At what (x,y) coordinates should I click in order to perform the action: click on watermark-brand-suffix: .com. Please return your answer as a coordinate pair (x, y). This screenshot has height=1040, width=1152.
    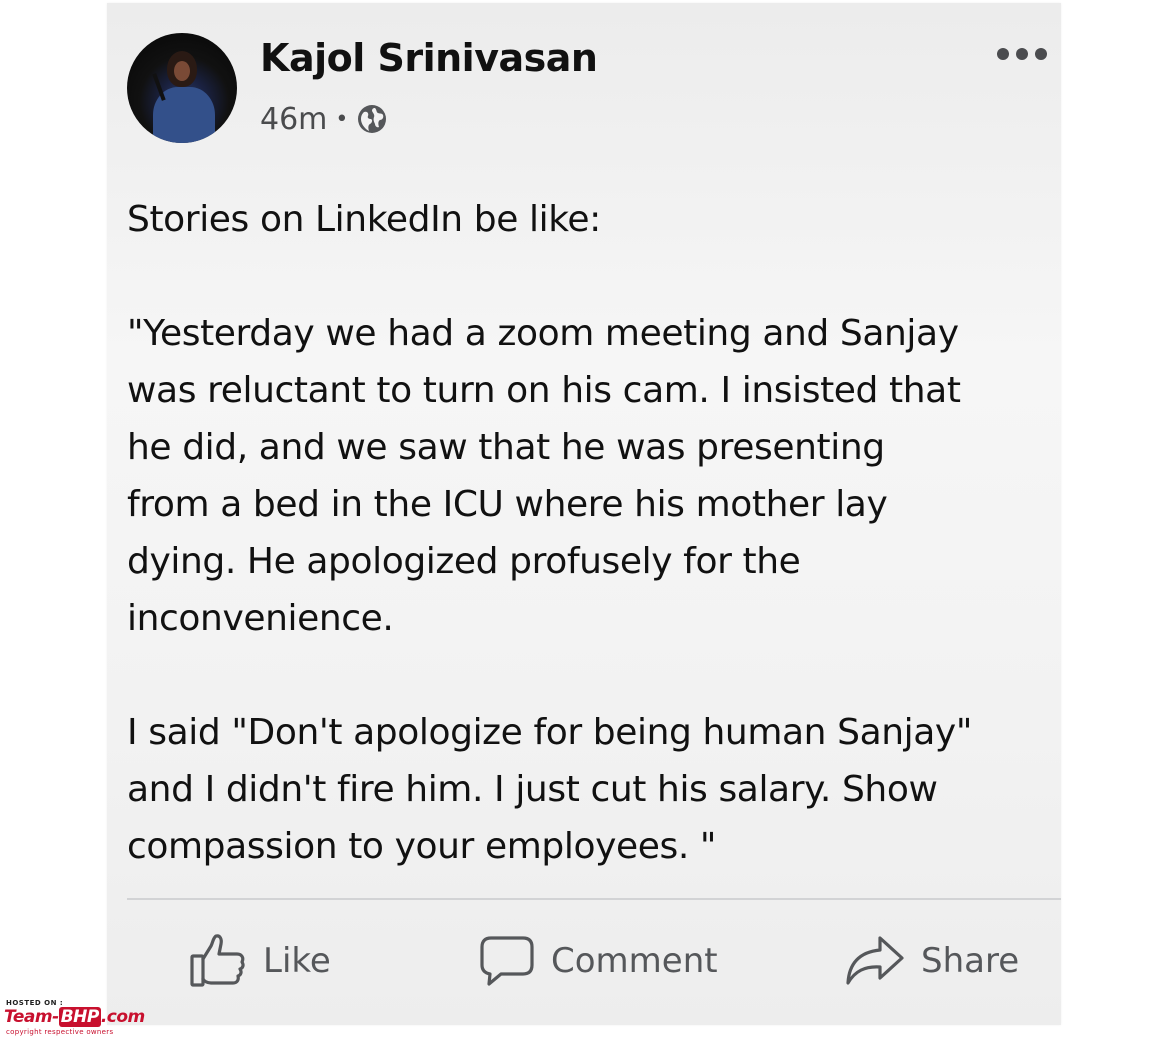
    Looking at the image, I should click on (122, 1017).